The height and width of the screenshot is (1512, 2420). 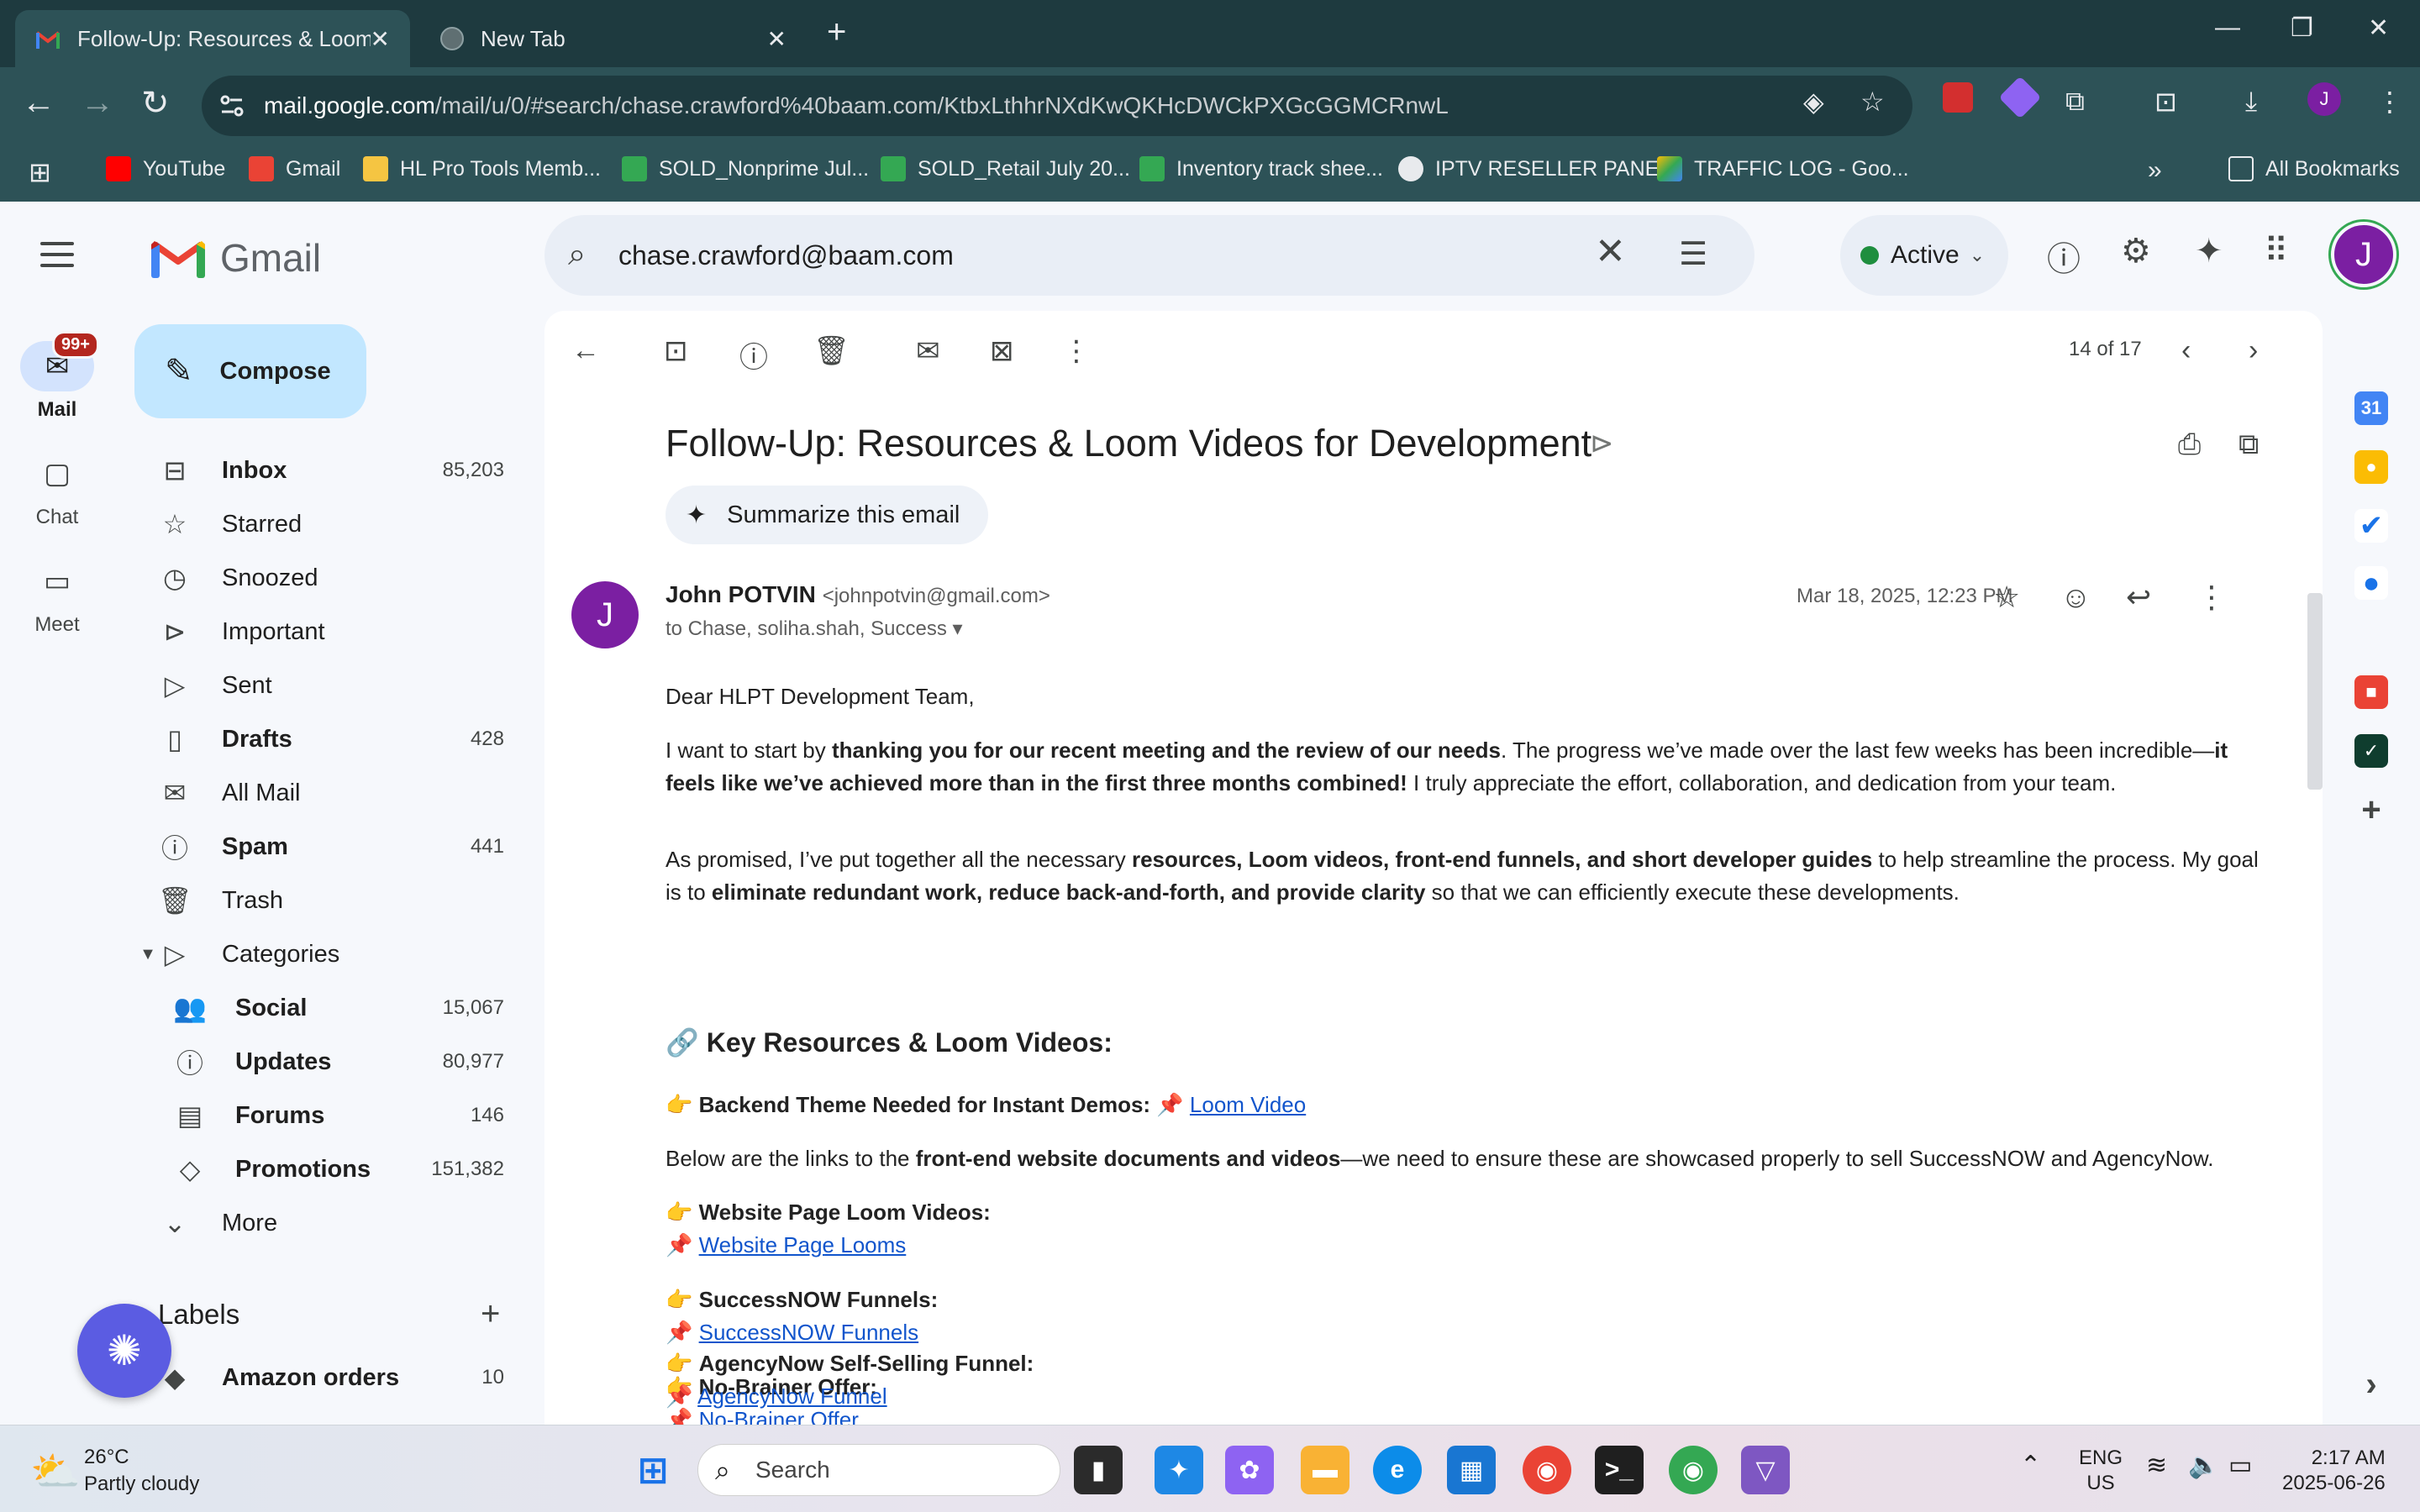 I want to click on nav-sent: ▷ Sent, so click(x=324, y=685).